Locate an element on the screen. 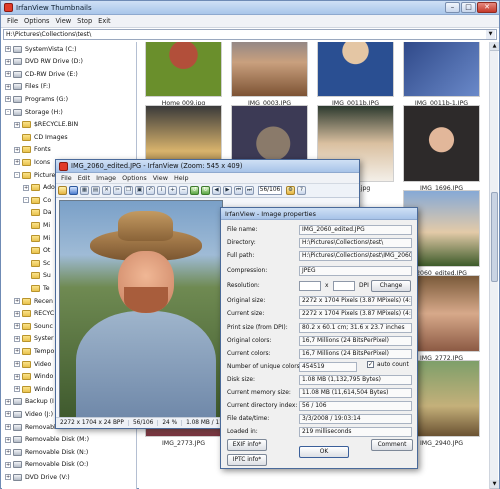 The height and width of the screenshot is (489, 500). thumbnail-item: Home 009.jpg is located at coordinates (183, 77).